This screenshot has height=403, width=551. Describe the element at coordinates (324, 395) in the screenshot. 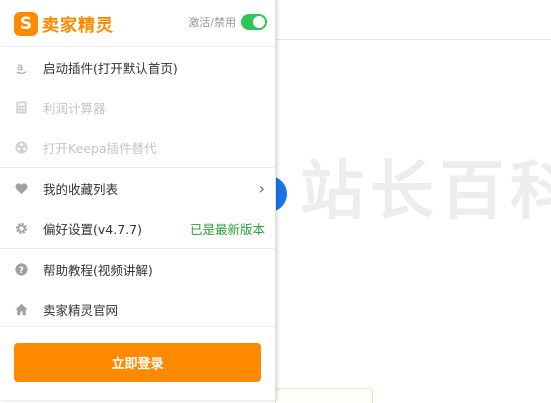

I see `background-card` at that location.